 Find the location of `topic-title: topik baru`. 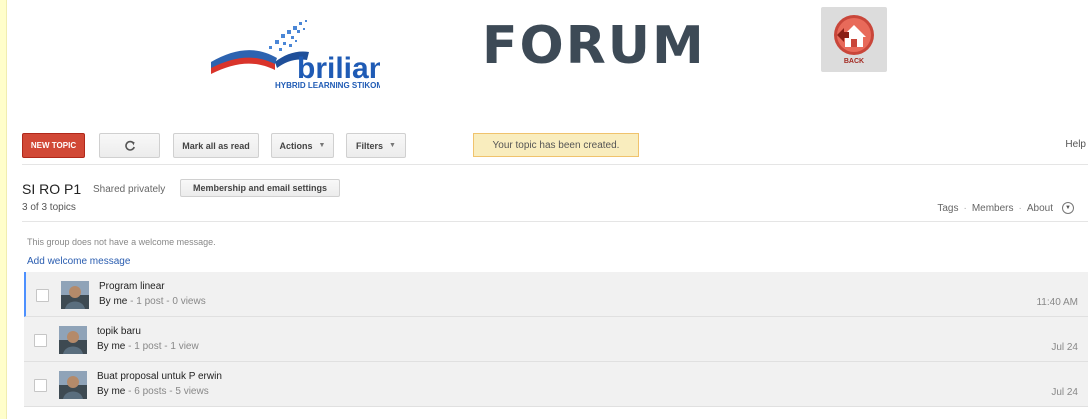

topic-title: topik baru is located at coordinates (119, 331).